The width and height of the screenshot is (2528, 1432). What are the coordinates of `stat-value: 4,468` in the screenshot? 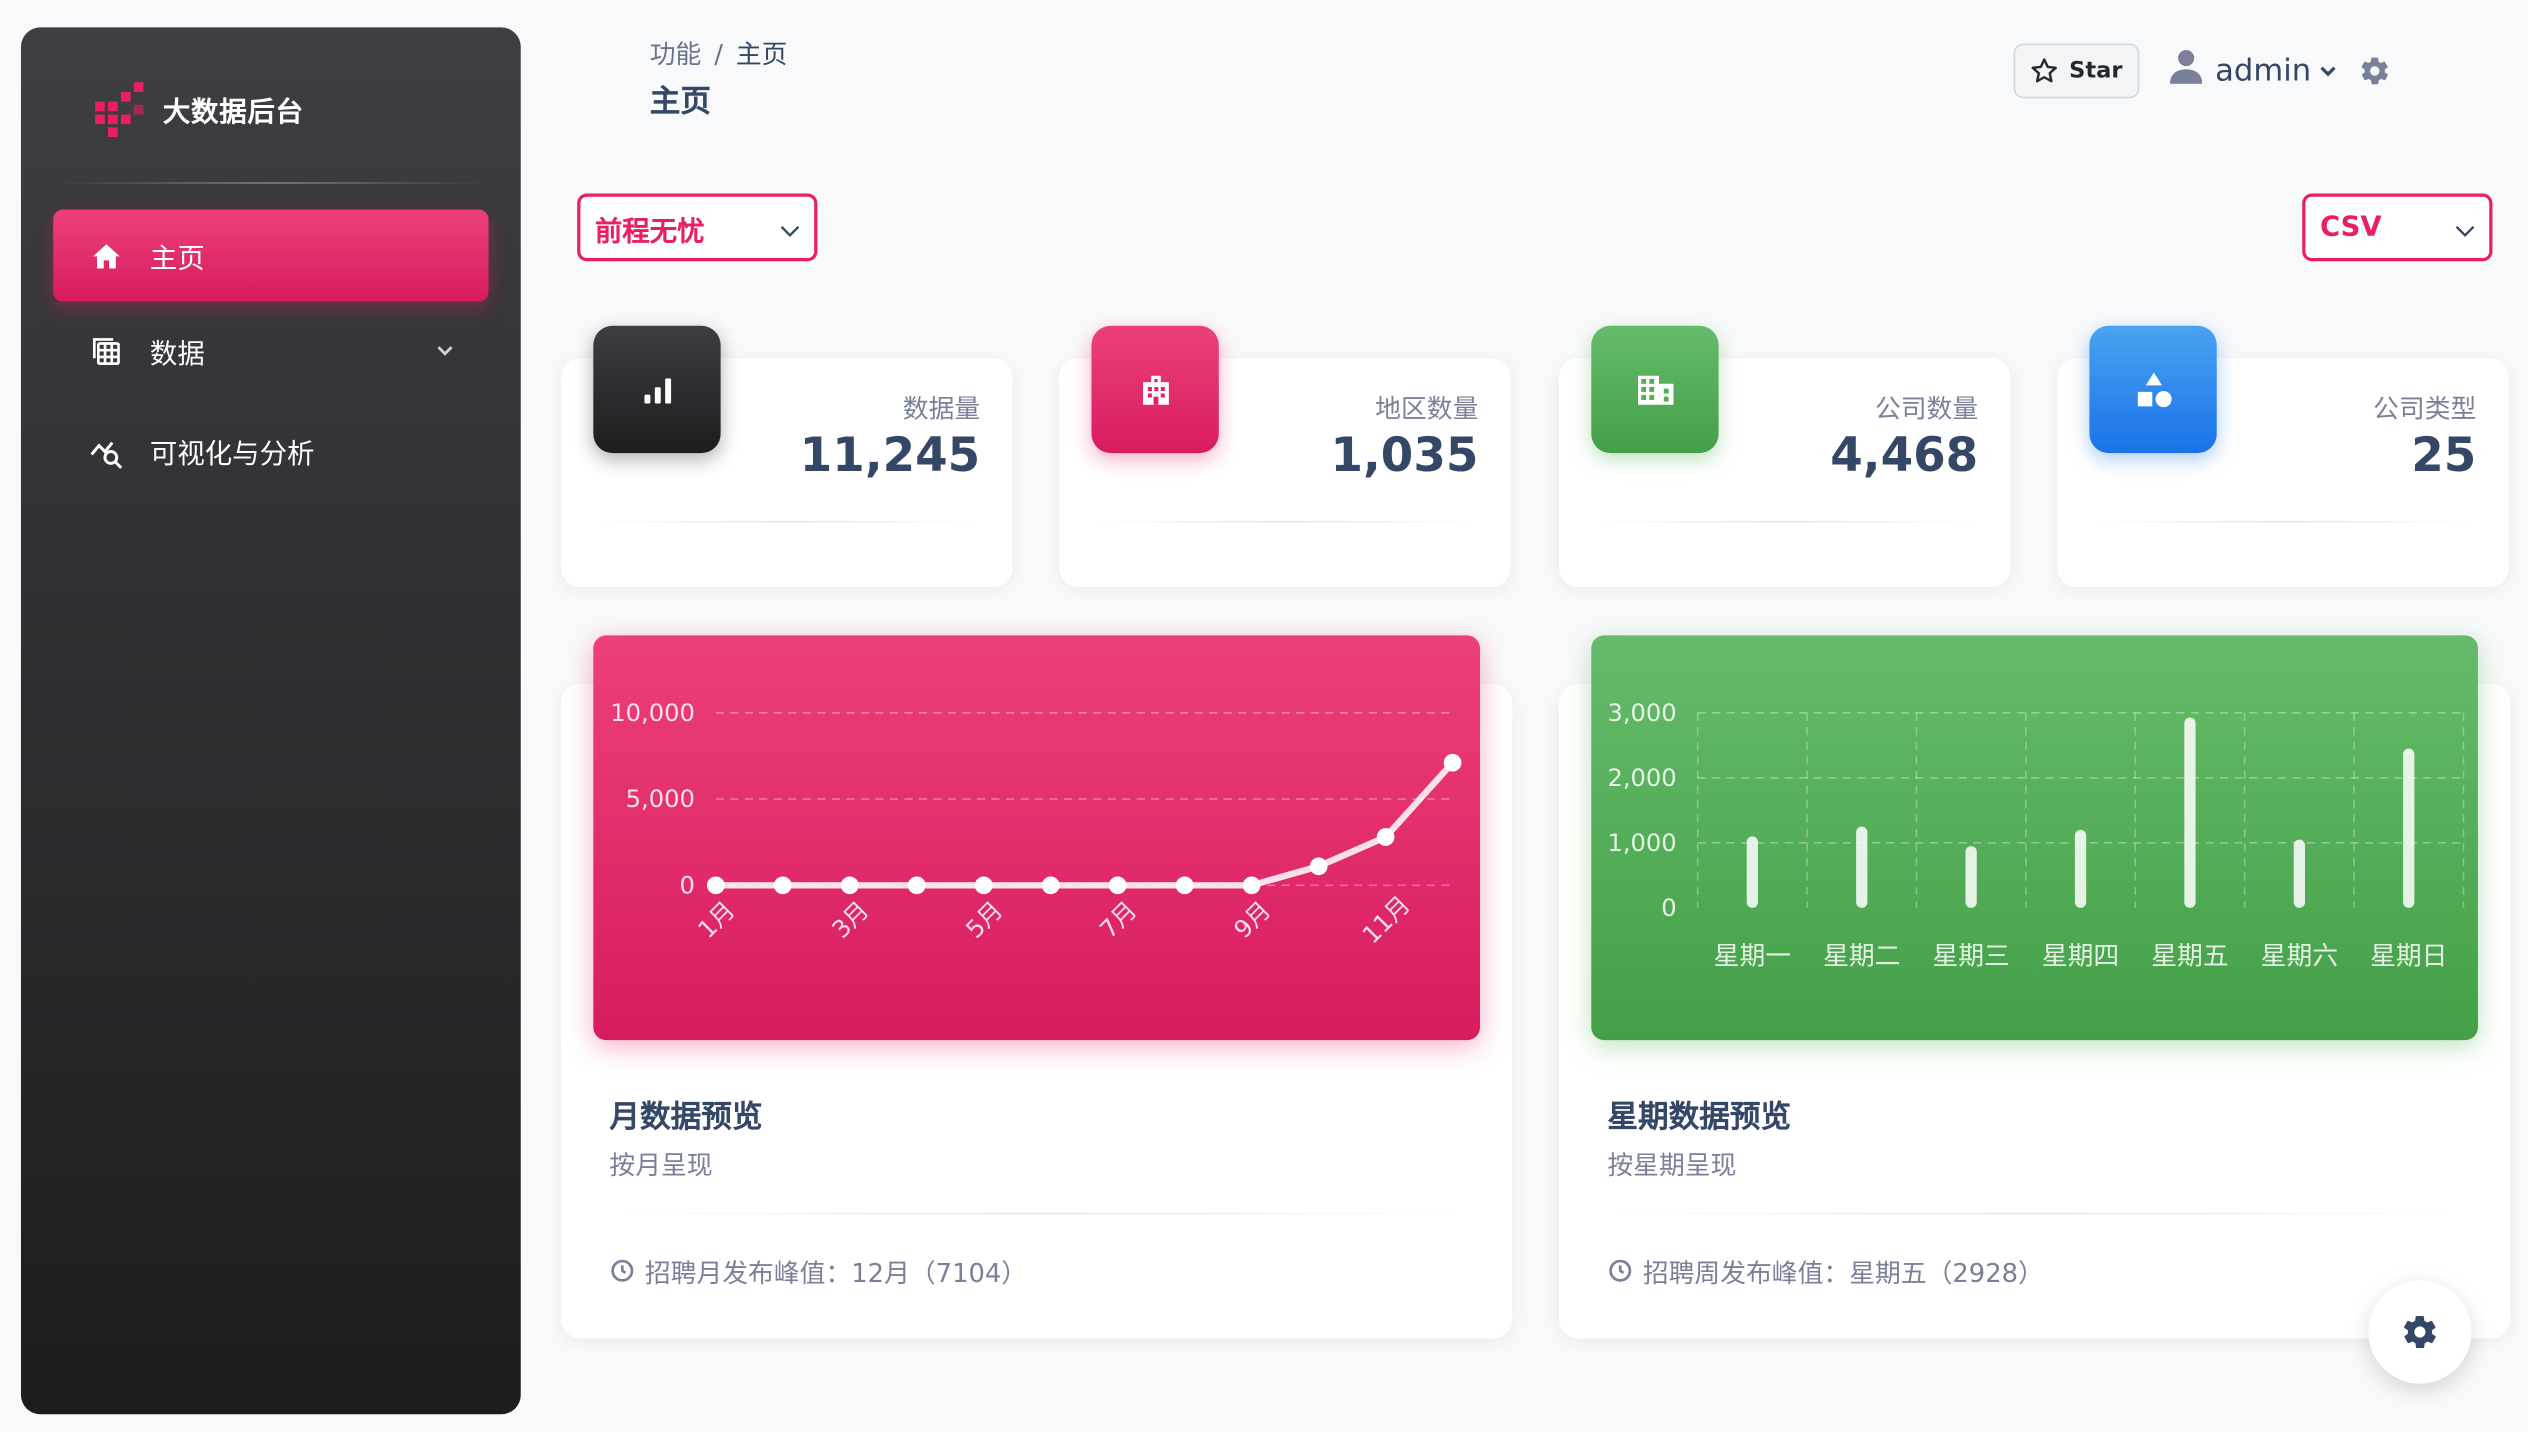 It's located at (1904, 455).